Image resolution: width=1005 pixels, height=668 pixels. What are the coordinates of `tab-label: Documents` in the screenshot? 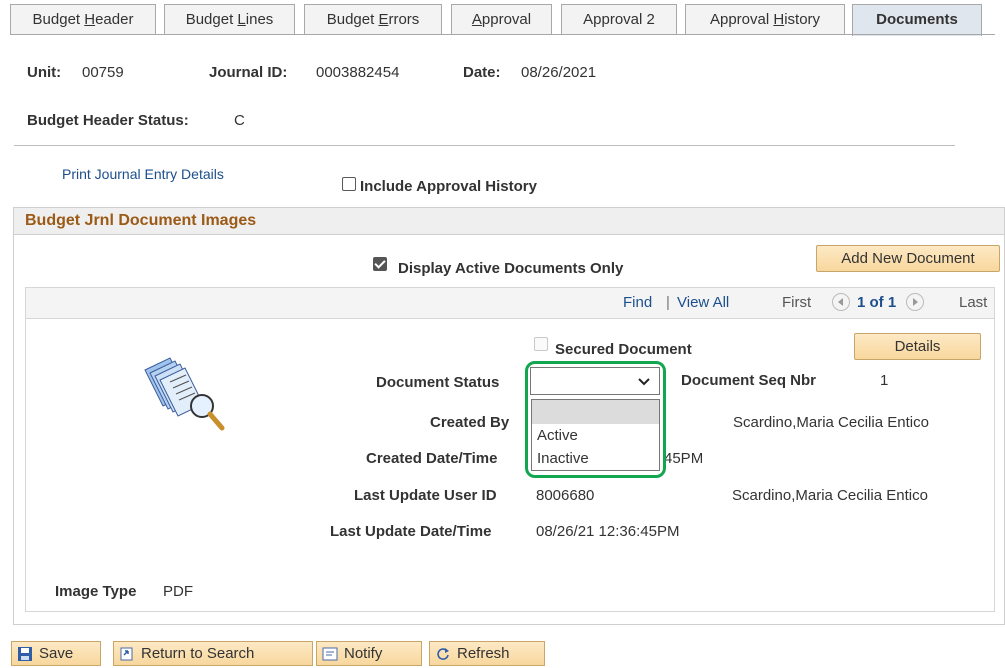 It's located at (917, 19).